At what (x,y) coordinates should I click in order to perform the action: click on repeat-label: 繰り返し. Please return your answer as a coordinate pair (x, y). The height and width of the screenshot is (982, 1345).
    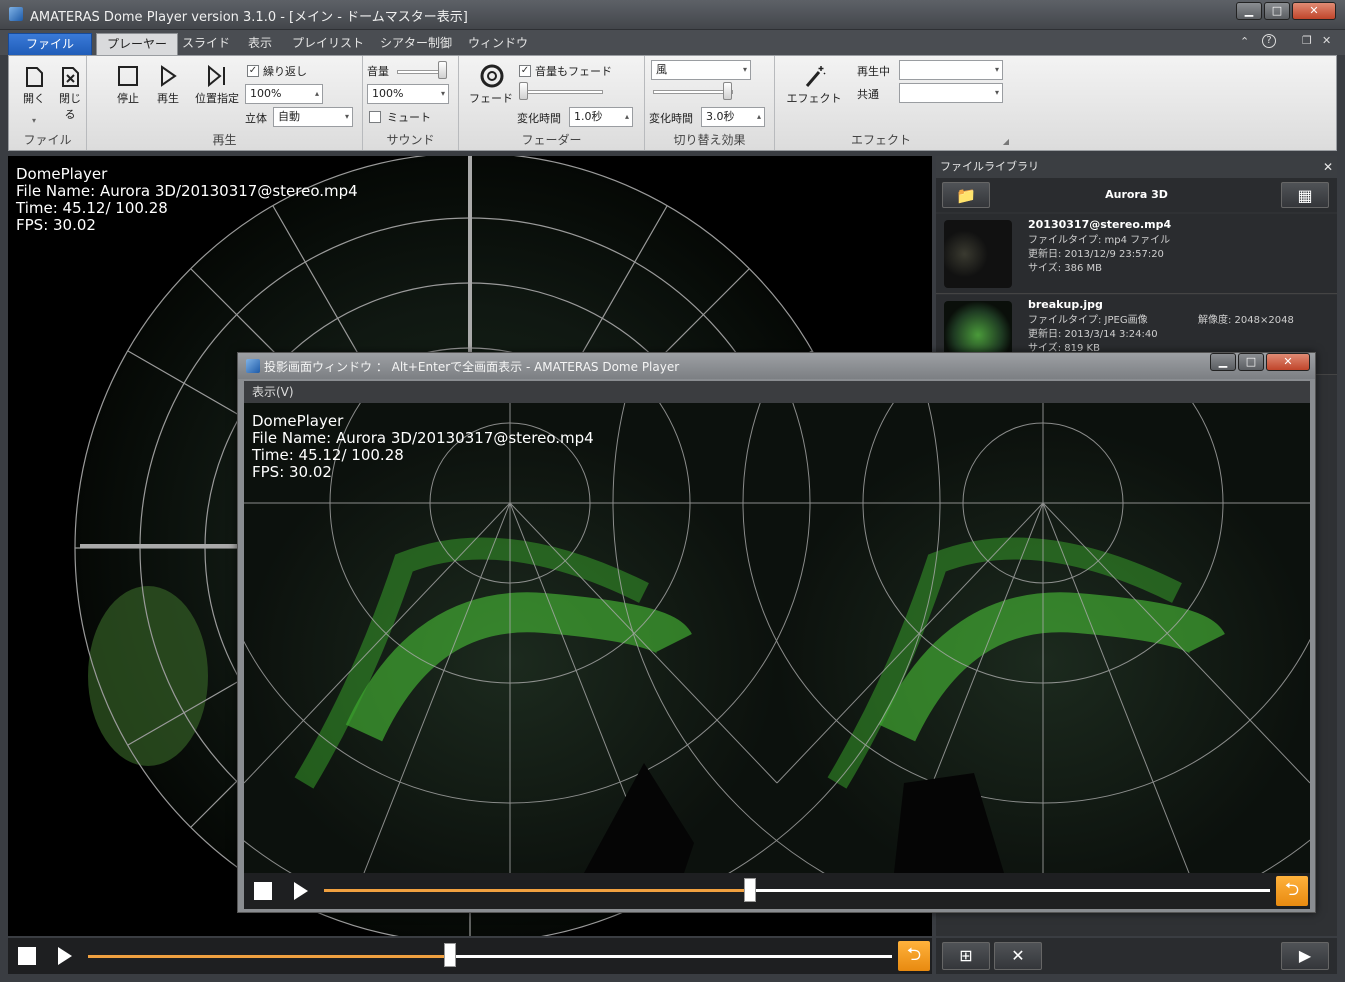
    Looking at the image, I should click on (285, 71).